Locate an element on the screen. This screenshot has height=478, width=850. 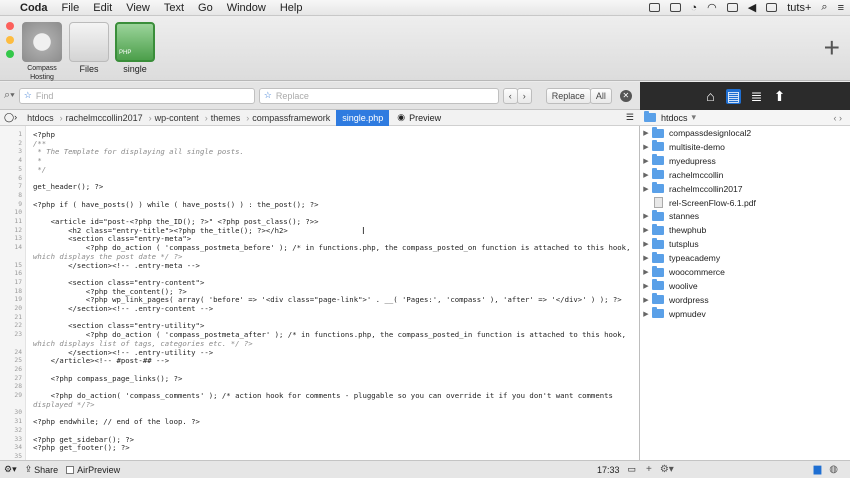
menu-go: Go is located at coordinates (205, 8).